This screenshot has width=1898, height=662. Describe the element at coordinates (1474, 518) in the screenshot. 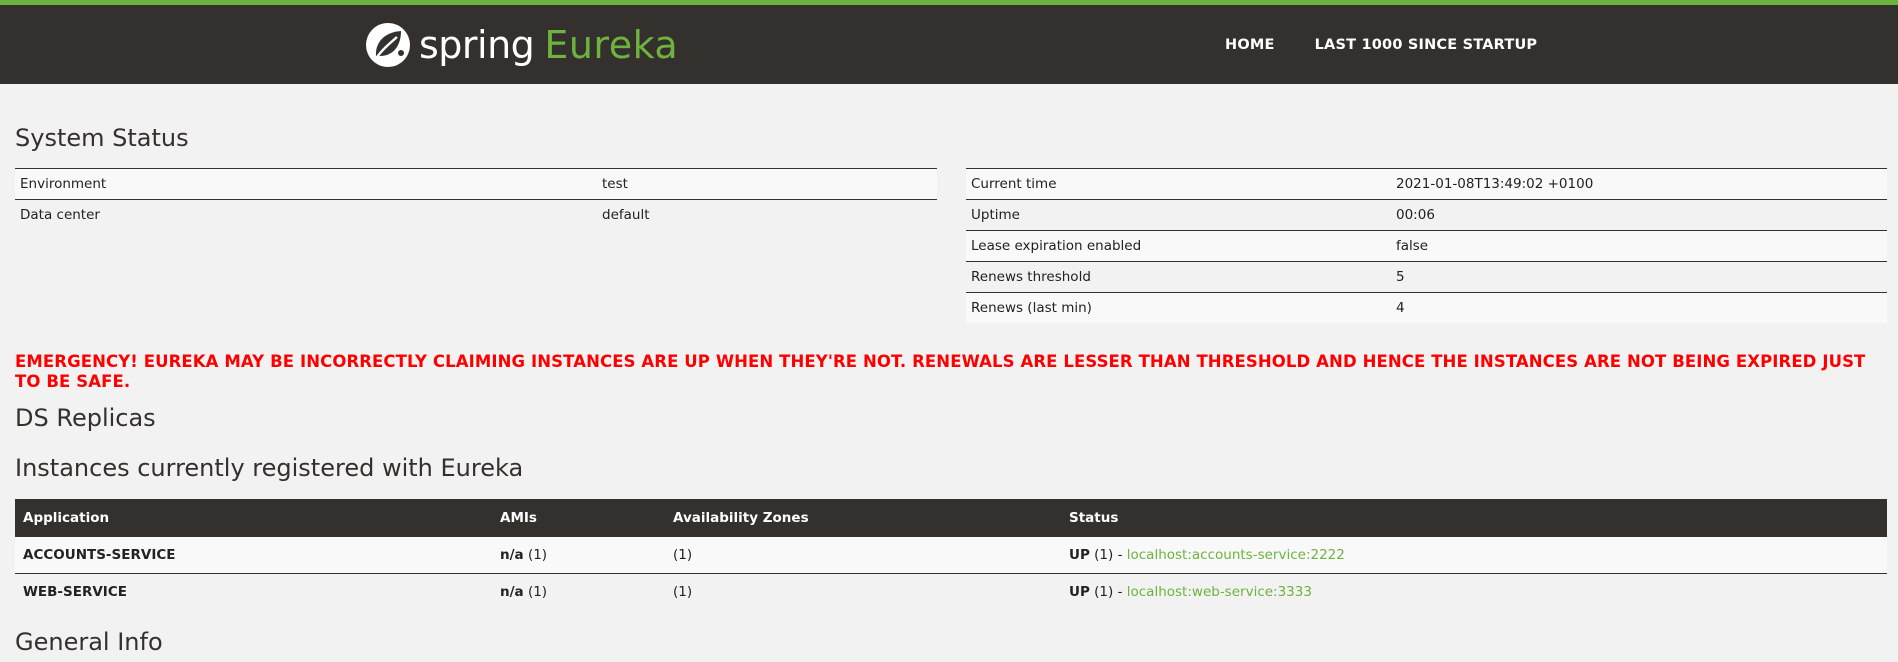

I see `col-status: Status` at that location.